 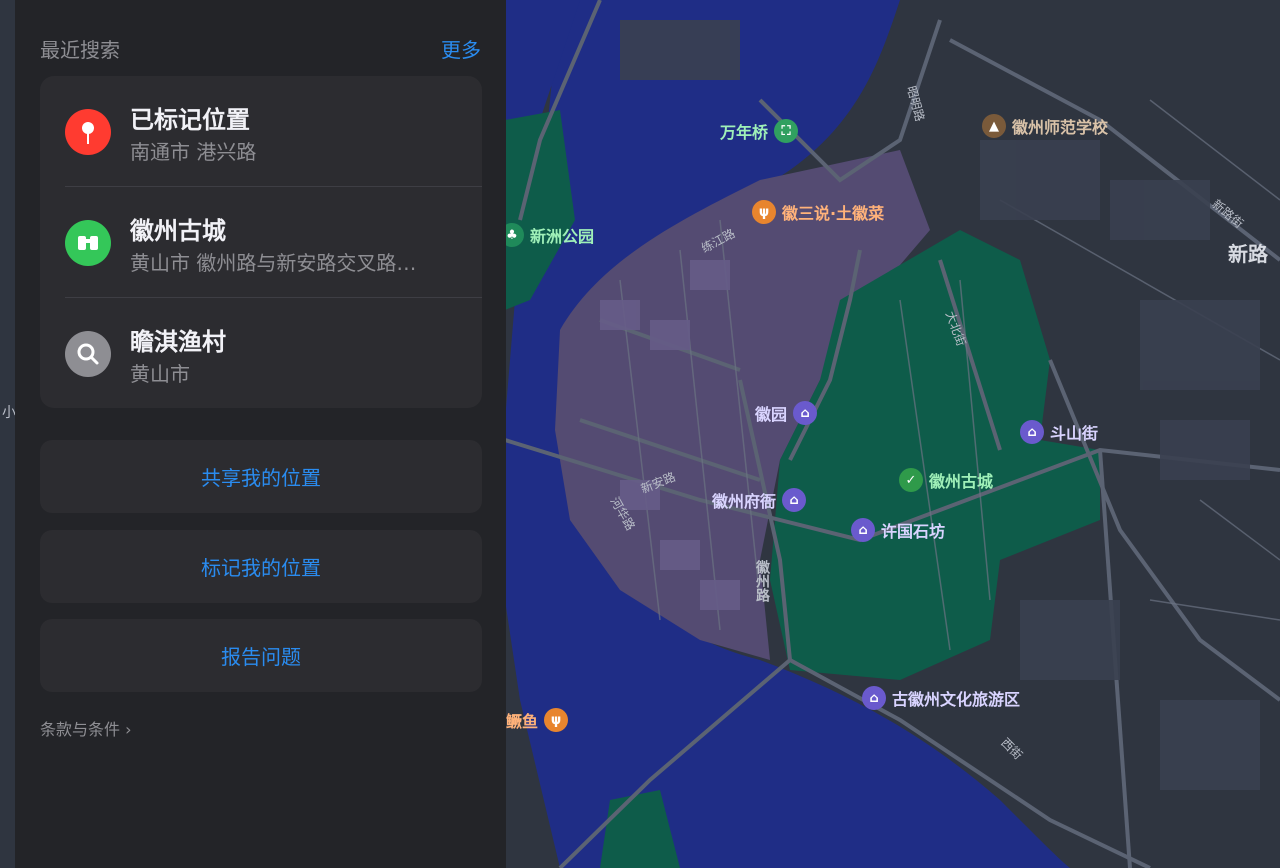 I want to click on search-icon, so click(x=88, y=354).